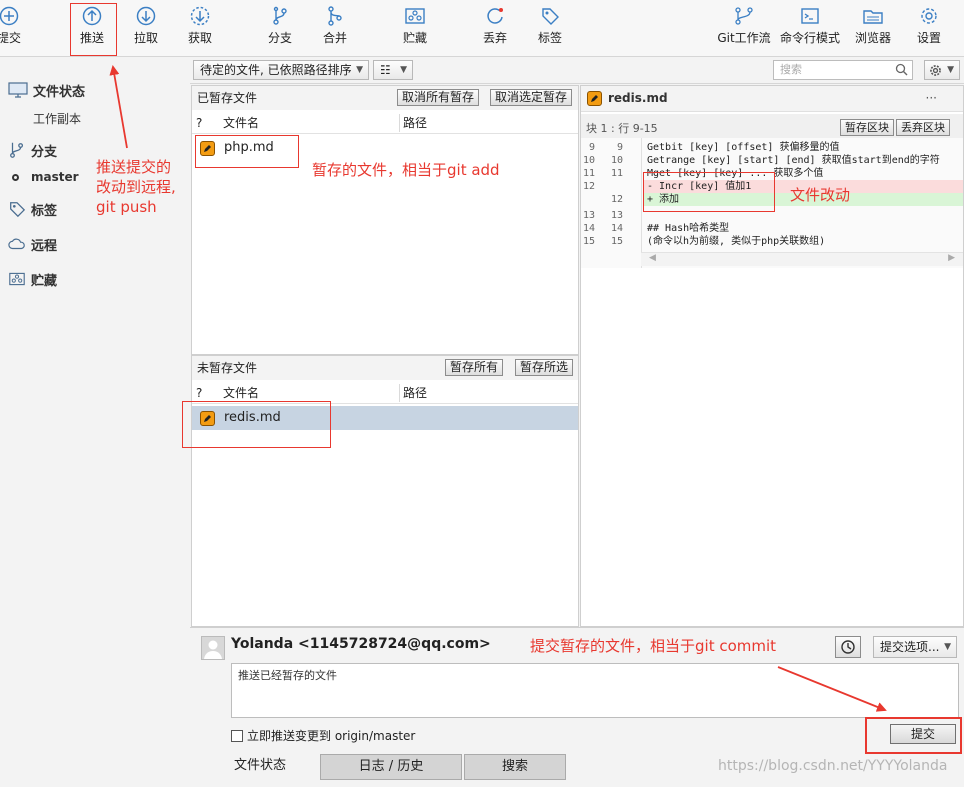 Image resolution: width=964 pixels, height=787 pixels. What do you see at coordinates (438, 97) in the screenshot?
I see `unstage-all-button: 取消所有暂存` at bounding box center [438, 97].